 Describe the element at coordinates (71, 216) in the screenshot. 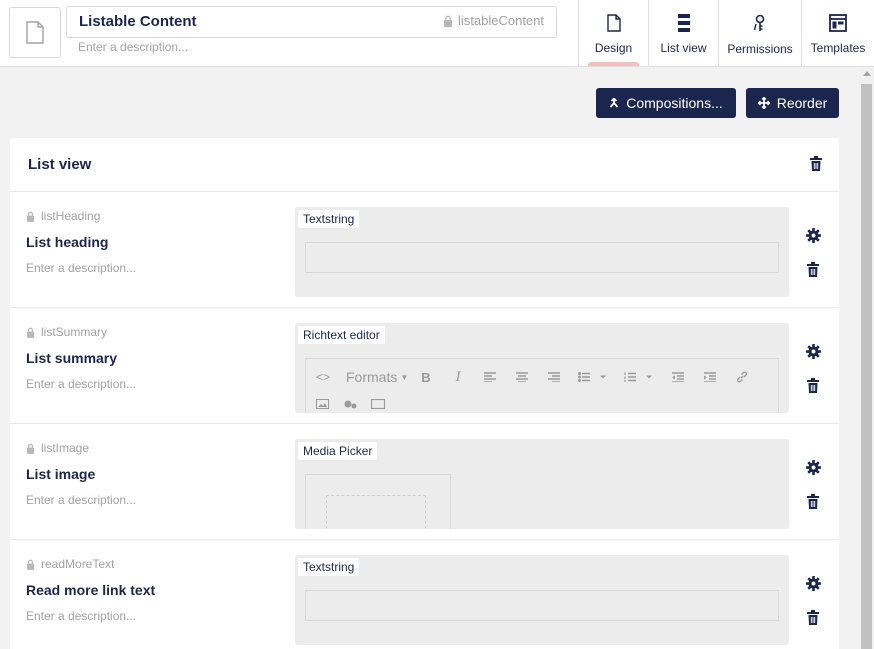

I see `alias-value: listHeading` at that location.